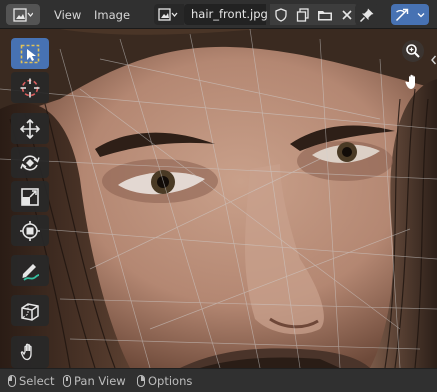 This screenshot has height=392, width=437. I want to click on duplicate-image-button, so click(303, 14).